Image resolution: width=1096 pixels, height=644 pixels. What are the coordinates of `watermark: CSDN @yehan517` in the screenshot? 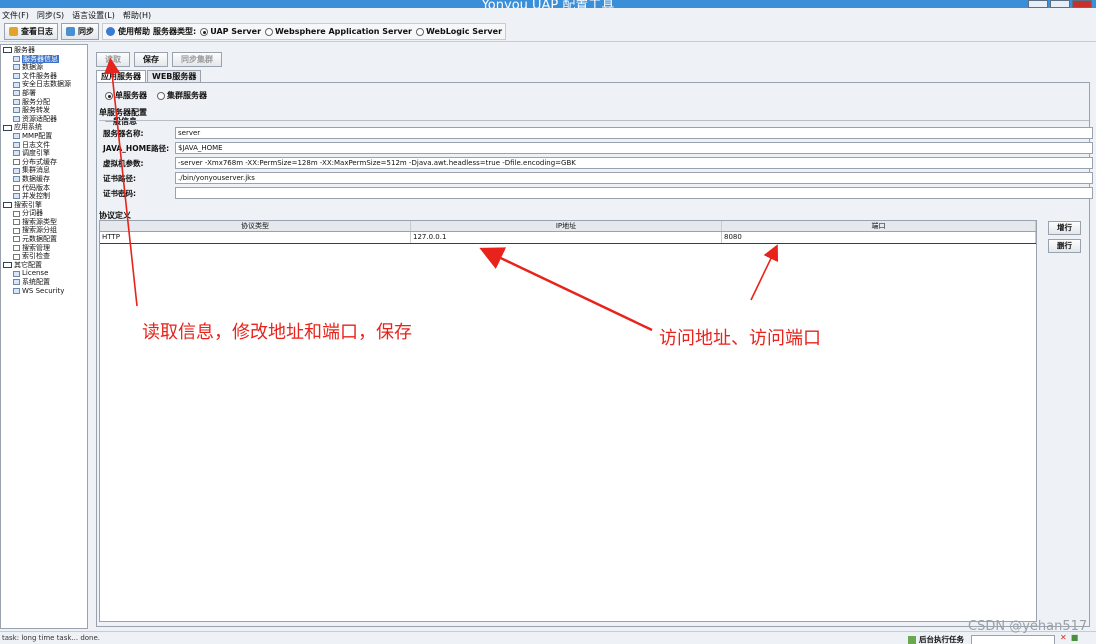 It's located at (1028, 626).